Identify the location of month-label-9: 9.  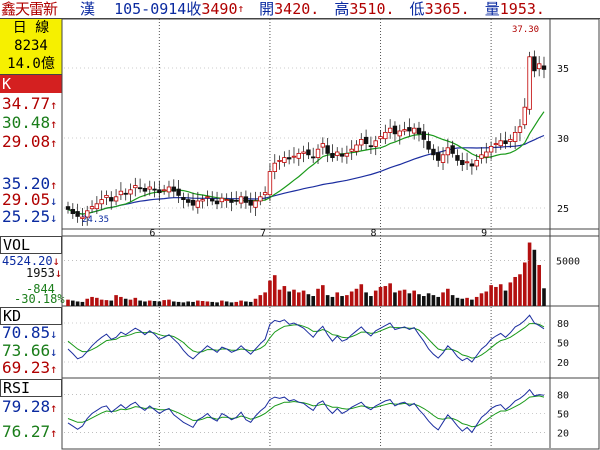
(484, 233).